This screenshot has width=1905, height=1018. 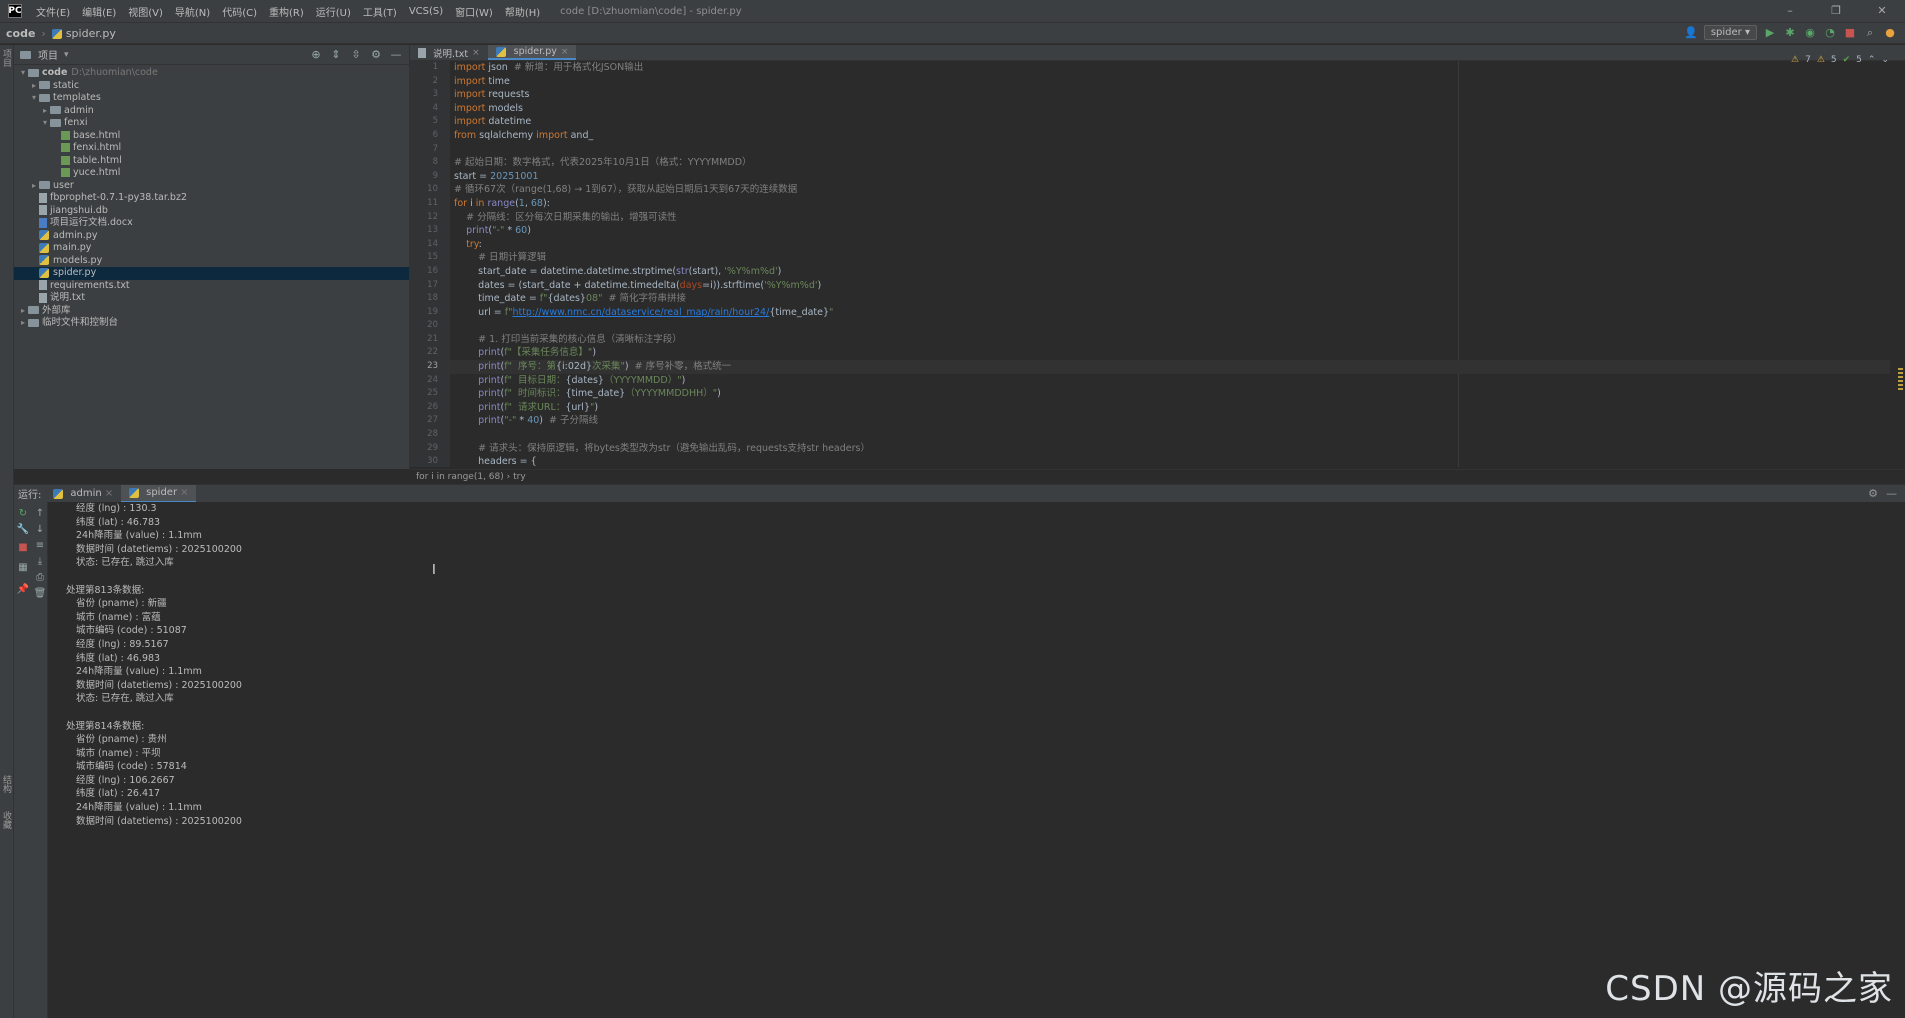 What do you see at coordinates (1870, 33) in the screenshot?
I see `search-icon: ⌕` at bounding box center [1870, 33].